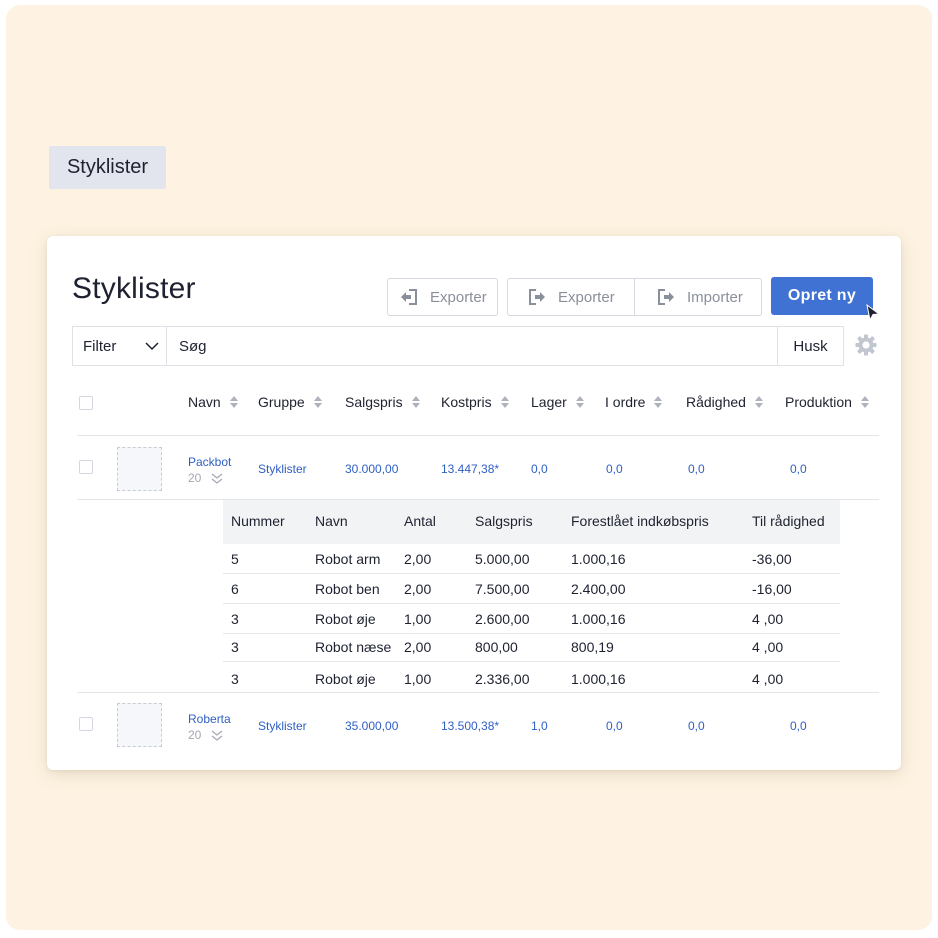  I want to click on column-header-group: Gruppe, so click(290, 402).